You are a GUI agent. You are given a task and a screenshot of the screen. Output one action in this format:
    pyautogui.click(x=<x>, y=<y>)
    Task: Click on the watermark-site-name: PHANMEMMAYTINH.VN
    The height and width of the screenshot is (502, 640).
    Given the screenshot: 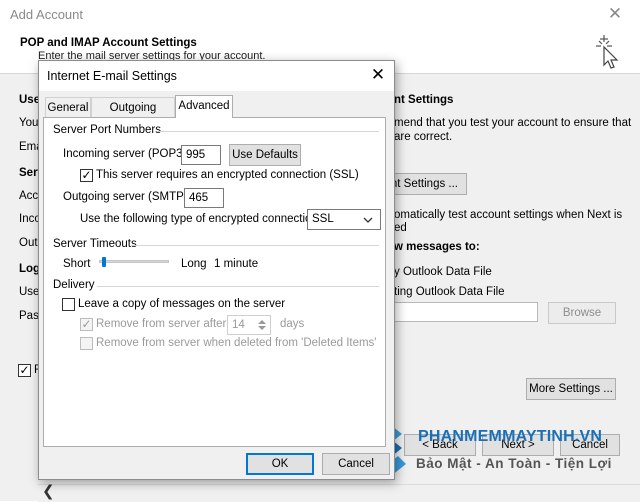 What is the action you would take?
    pyautogui.click(x=510, y=436)
    